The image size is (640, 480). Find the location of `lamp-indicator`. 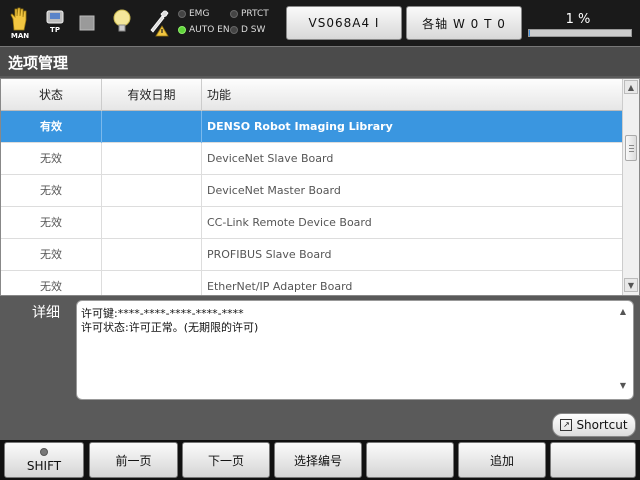

lamp-indicator is located at coordinates (122, 22).